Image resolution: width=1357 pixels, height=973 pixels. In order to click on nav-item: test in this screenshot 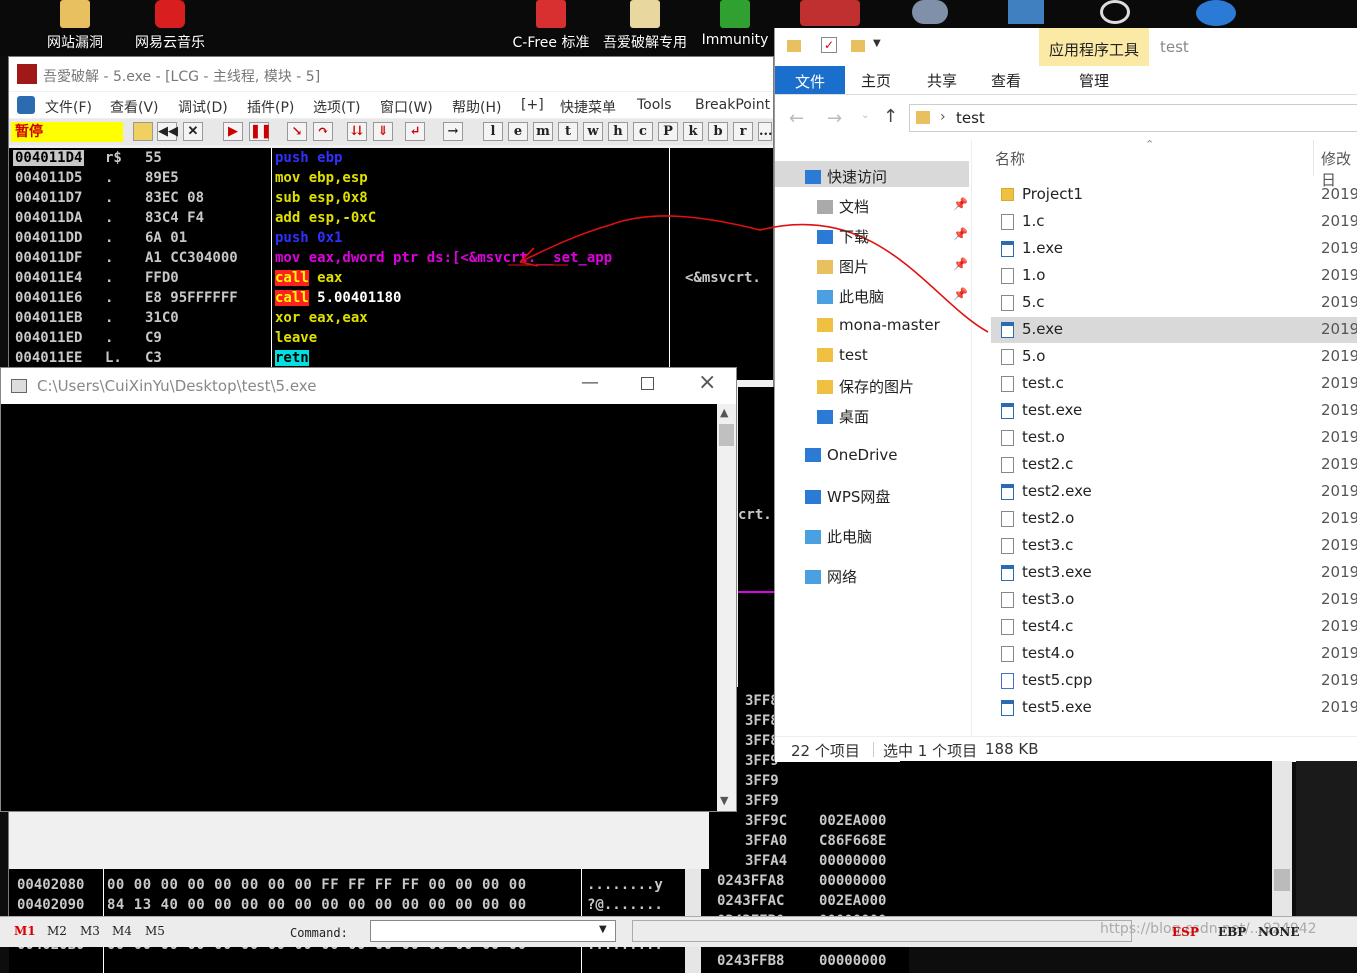, I will do `click(842, 355)`.